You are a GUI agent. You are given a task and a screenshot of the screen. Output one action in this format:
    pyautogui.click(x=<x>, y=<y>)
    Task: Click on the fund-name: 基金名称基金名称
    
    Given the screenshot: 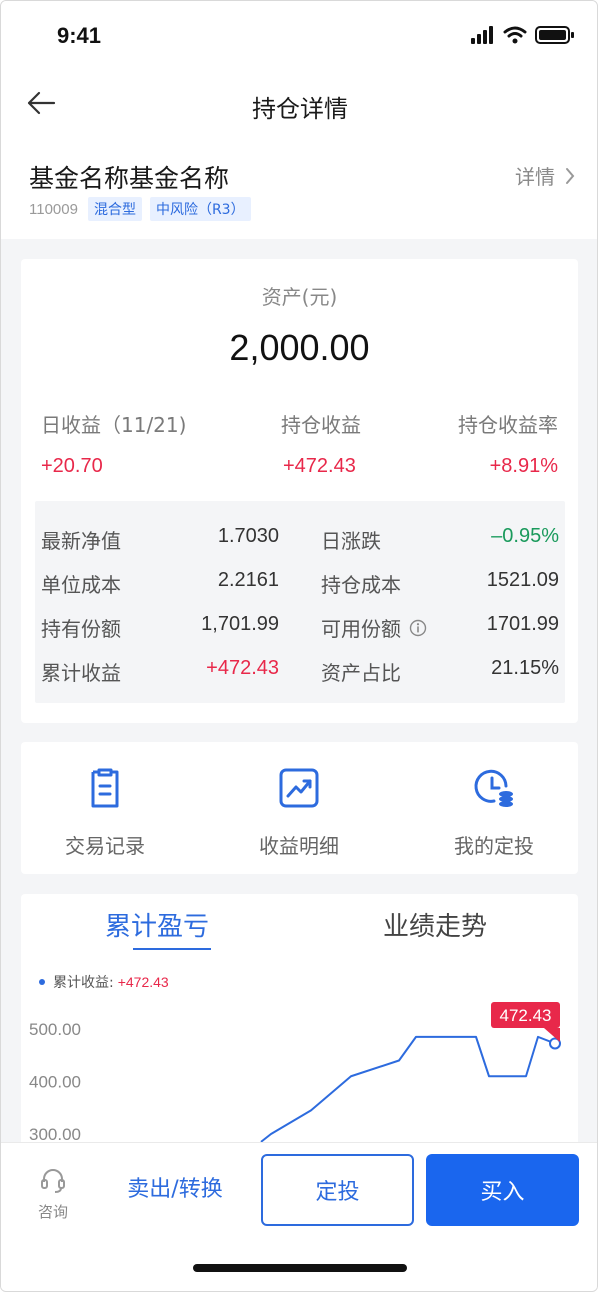 What is the action you would take?
    pyautogui.click(x=129, y=178)
    